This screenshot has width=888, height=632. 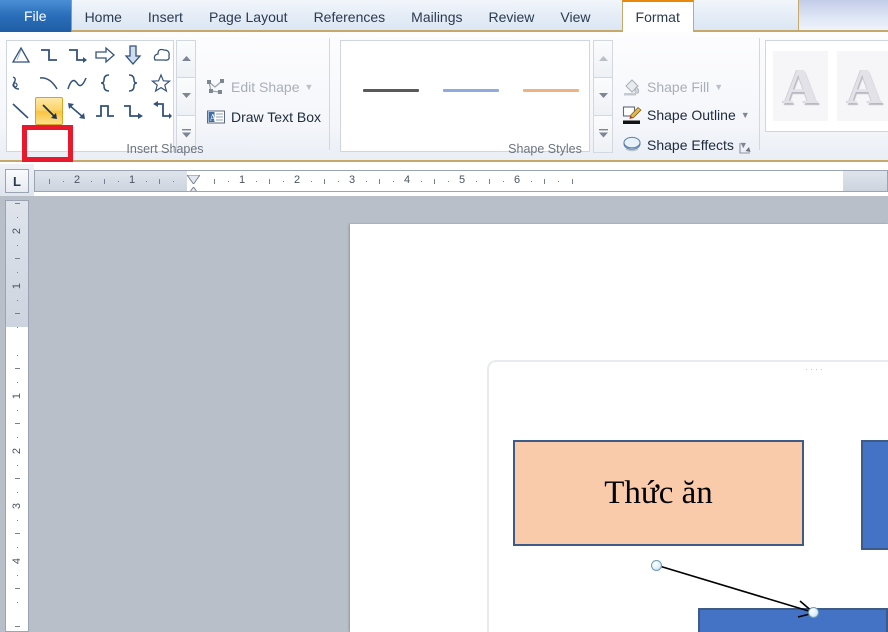 I want to click on tab-stop-selector: L, so click(x=17, y=181).